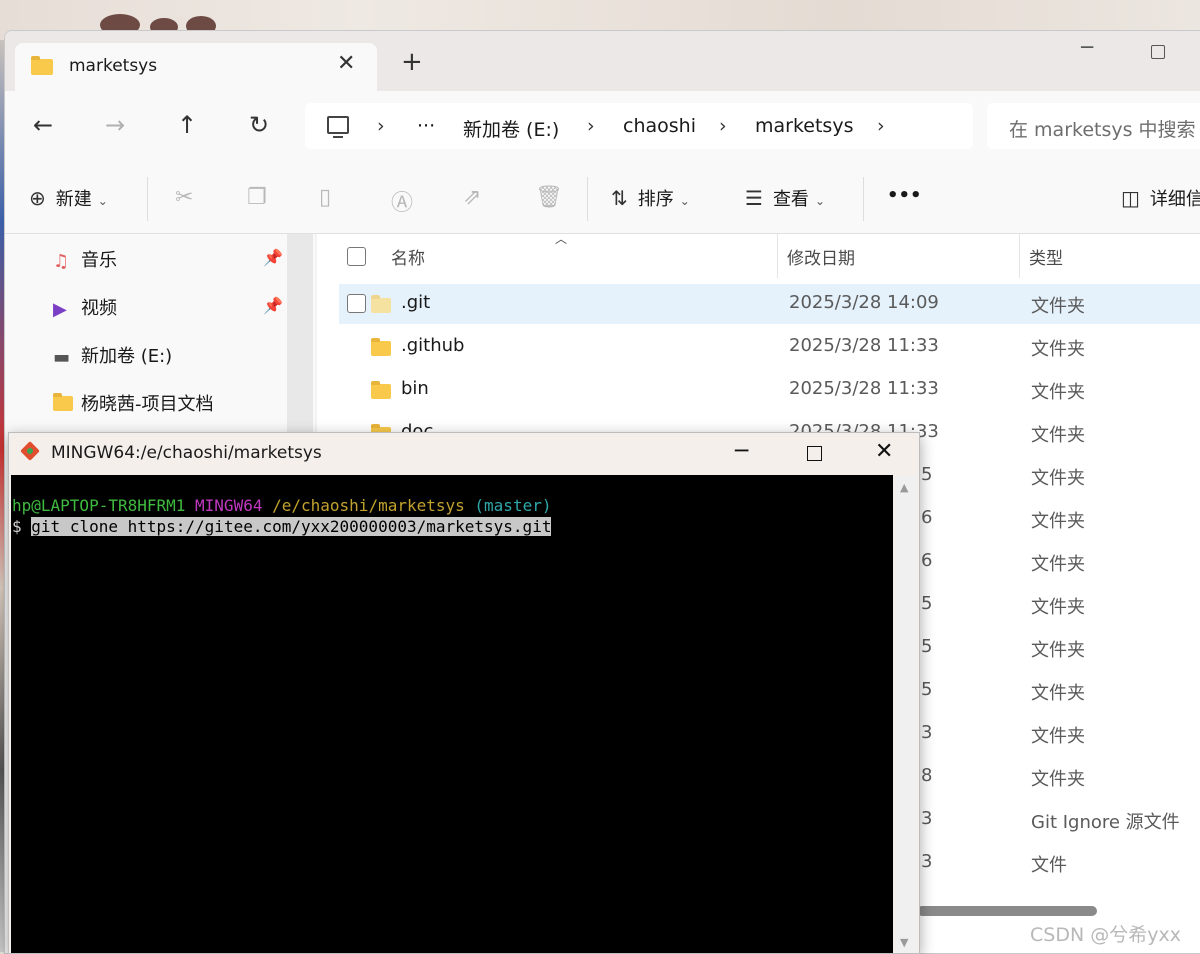 Image resolution: width=1200 pixels, height=954 pixels. I want to click on sidebar-item-music: ♫ 音乐, so click(85, 259).